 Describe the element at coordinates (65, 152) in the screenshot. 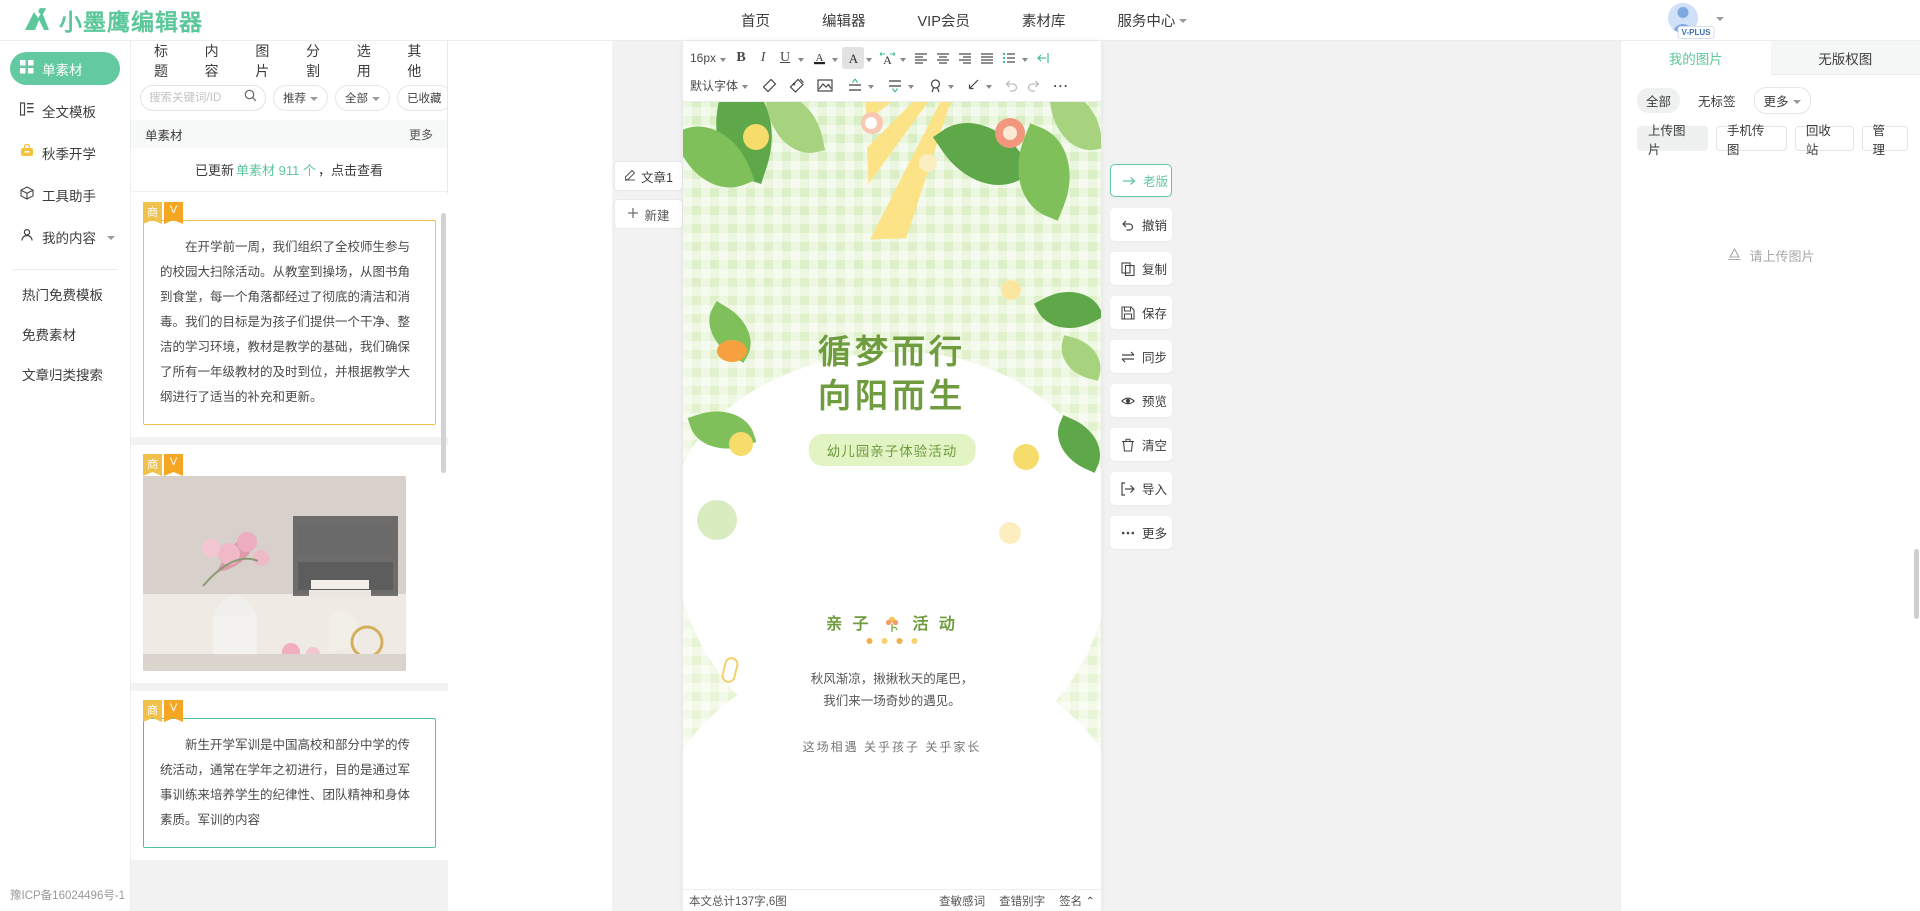

I see `sidebar-item-autumn-school: 秋季开学` at that location.